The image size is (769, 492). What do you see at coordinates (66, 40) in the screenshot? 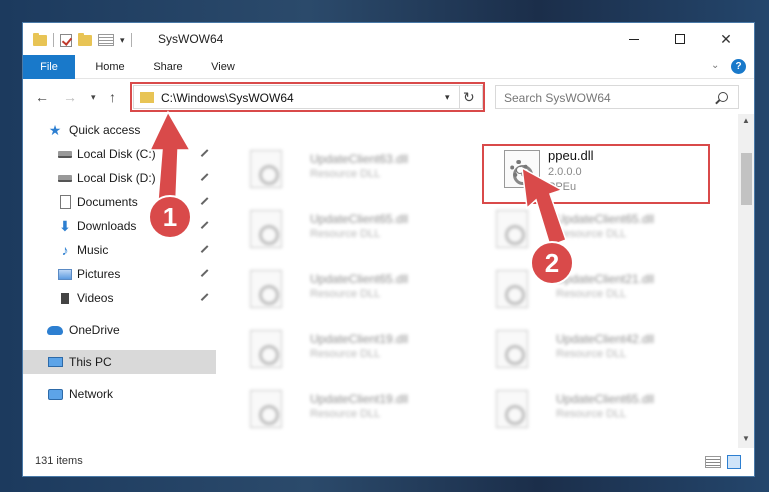
I see `properties-check-icon` at bounding box center [66, 40].